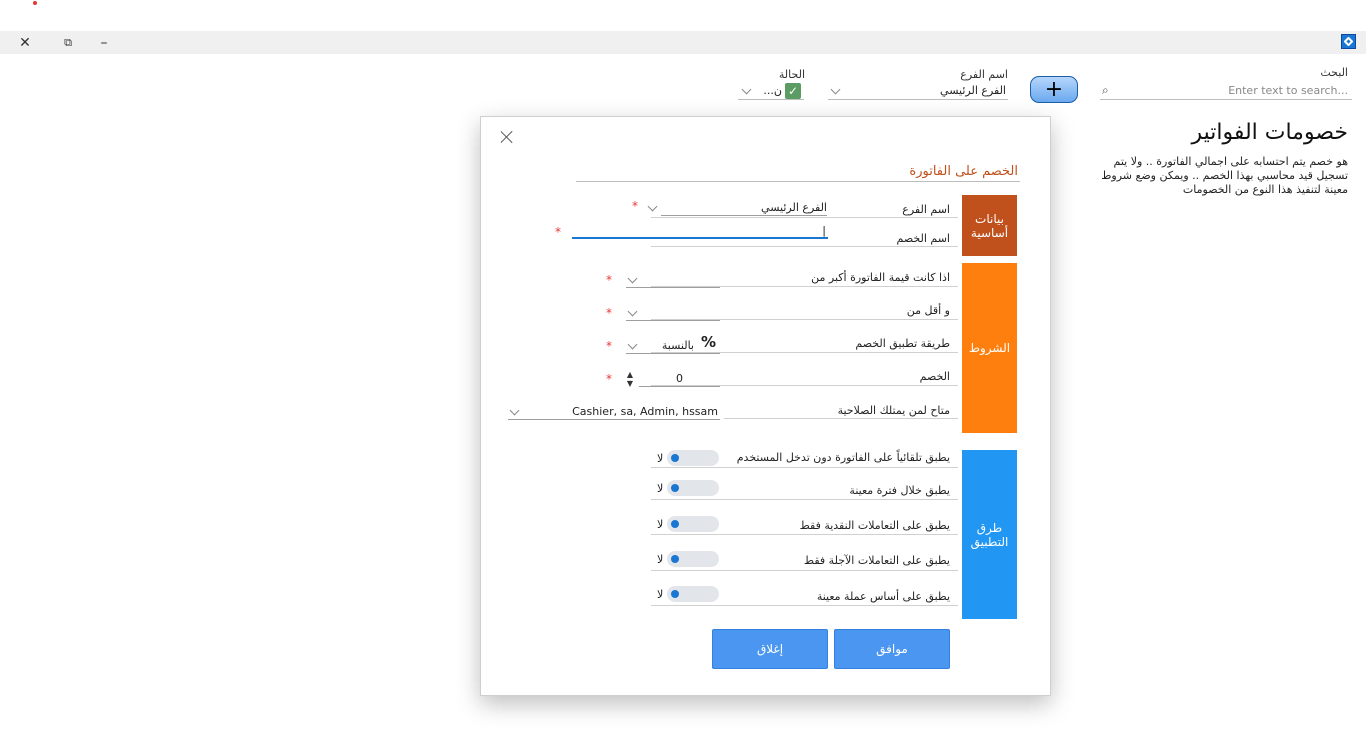 The height and width of the screenshot is (749, 1366). What do you see at coordinates (683, 42) in the screenshot?
I see `window-titlebar: ✕ ⧉ –` at bounding box center [683, 42].